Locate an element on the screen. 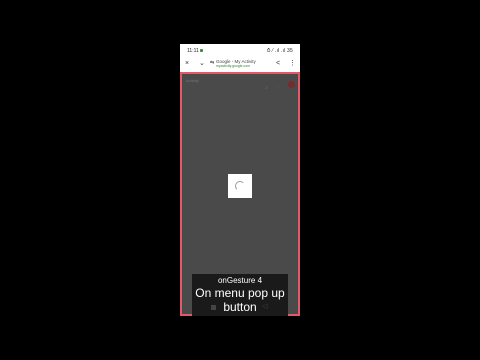 This screenshot has width=480, height=360. recents-icon is located at coordinates (213, 307).